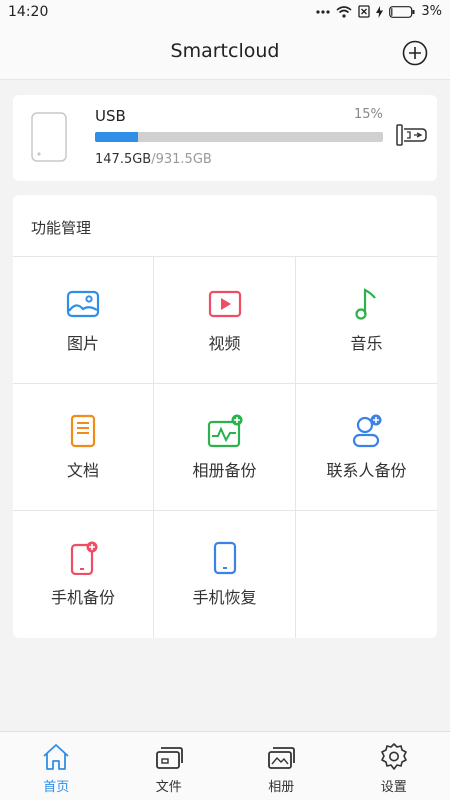 This screenshot has height=800, width=450. What do you see at coordinates (49, 137) in the screenshot?
I see `drive-icon` at bounding box center [49, 137].